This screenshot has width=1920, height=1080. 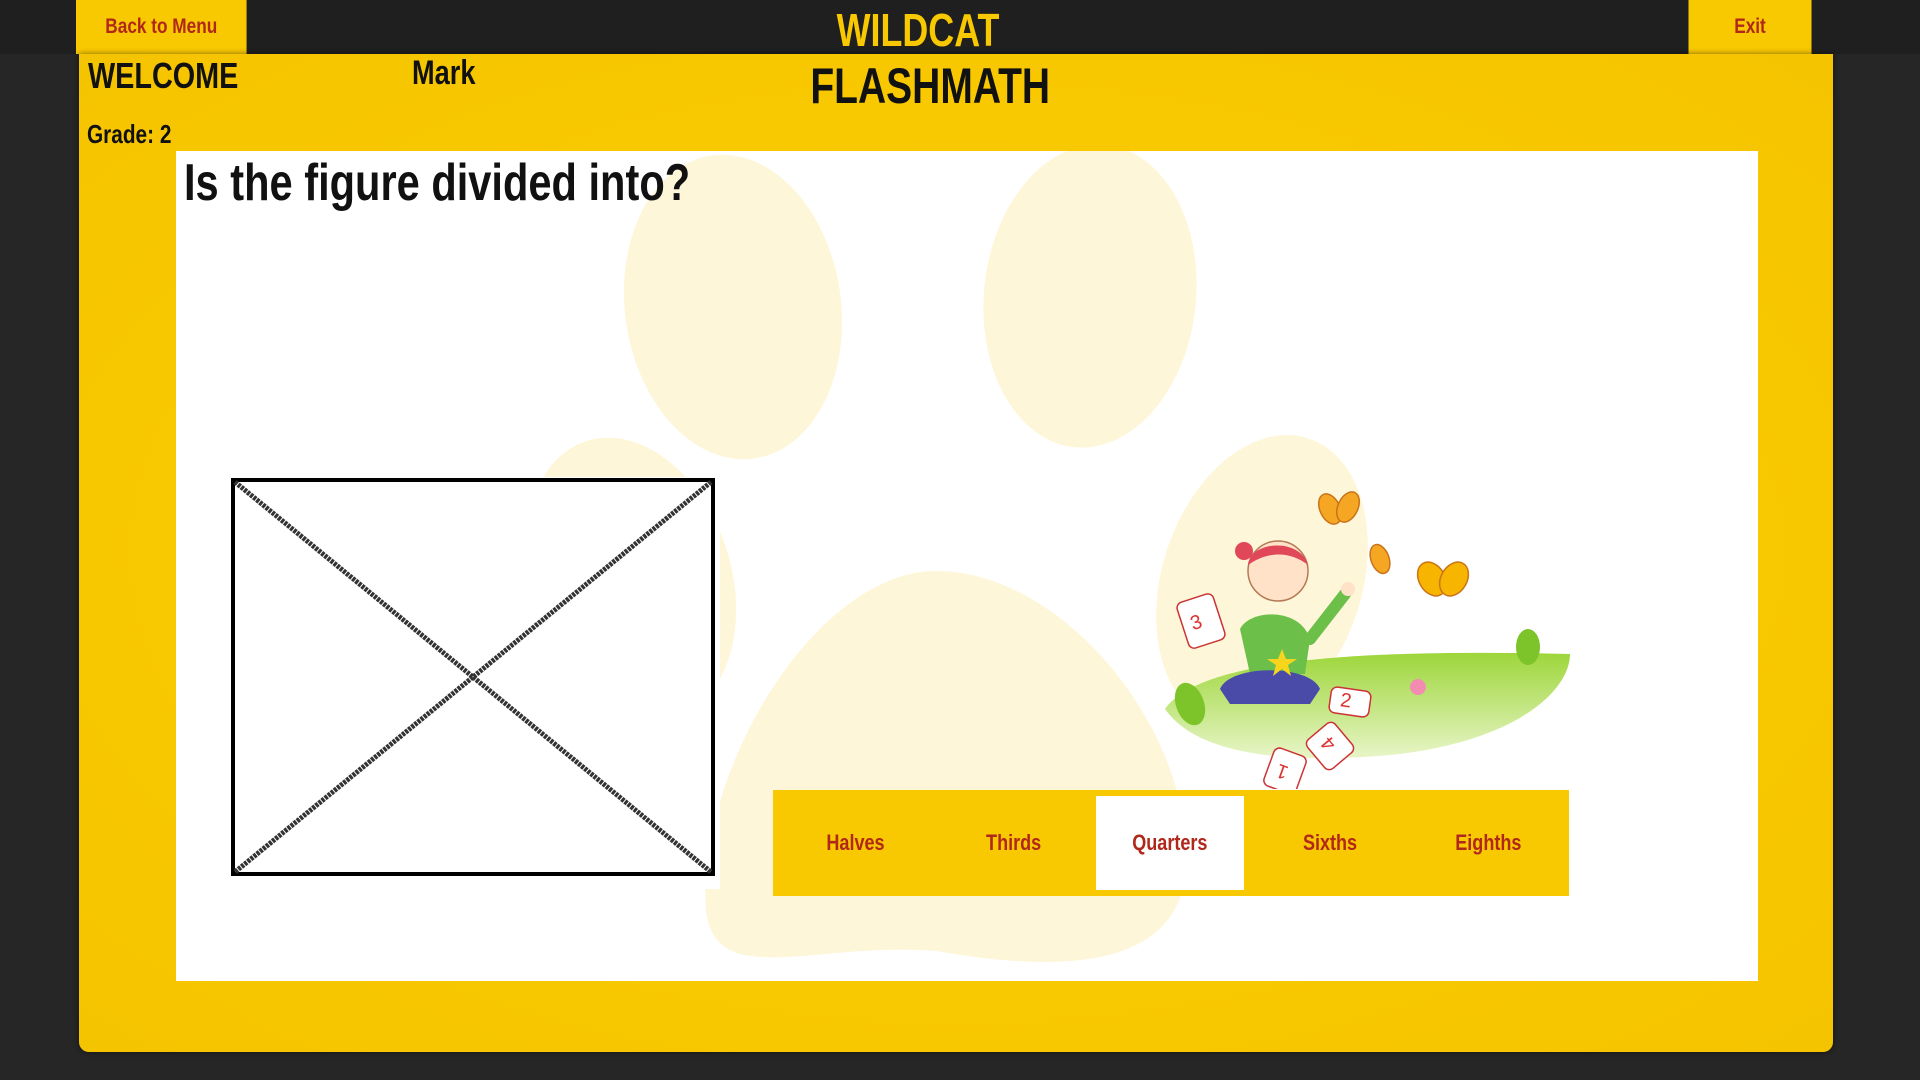 What do you see at coordinates (444, 73) in the screenshot?
I see `user-name: Mark` at bounding box center [444, 73].